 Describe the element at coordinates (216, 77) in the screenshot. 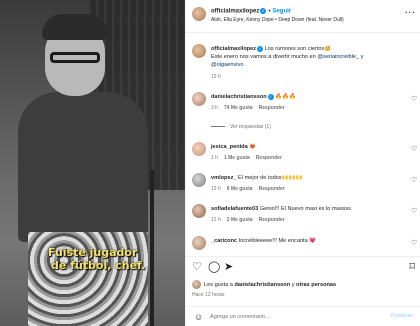

I see `caption-time: 12 h` at that location.